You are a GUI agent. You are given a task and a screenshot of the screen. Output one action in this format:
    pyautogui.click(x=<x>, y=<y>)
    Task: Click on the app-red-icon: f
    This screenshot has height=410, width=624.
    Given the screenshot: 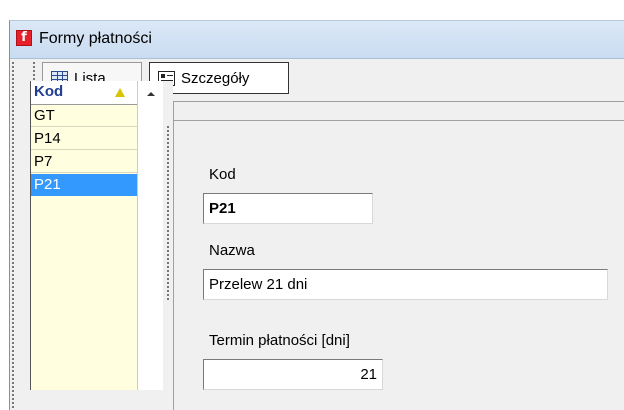 What is the action you would take?
    pyautogui.click(x=24, y=38)
    